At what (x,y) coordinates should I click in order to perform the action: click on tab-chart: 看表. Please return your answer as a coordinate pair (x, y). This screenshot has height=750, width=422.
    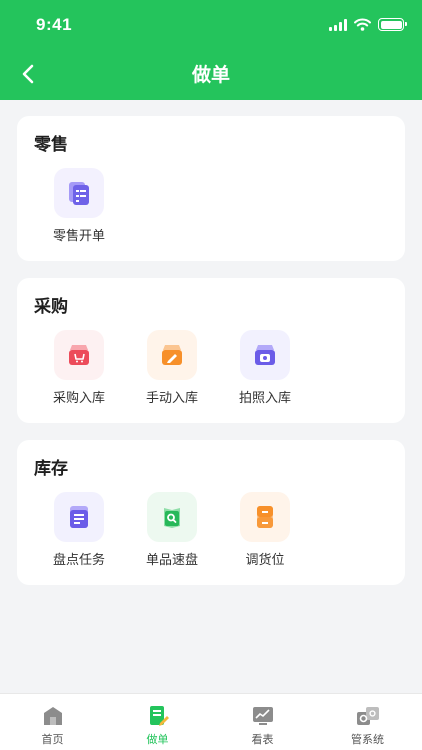
    Looking at the image, I should click on (262, 722).